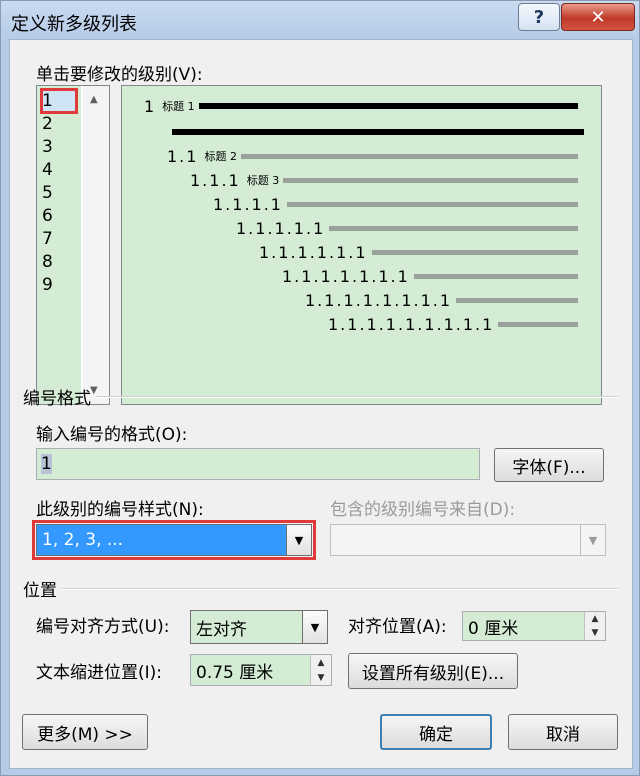  Describe the element at coordinates (221, 629) in the screenshot. I see `alignment-value: 左对齐` at that location.